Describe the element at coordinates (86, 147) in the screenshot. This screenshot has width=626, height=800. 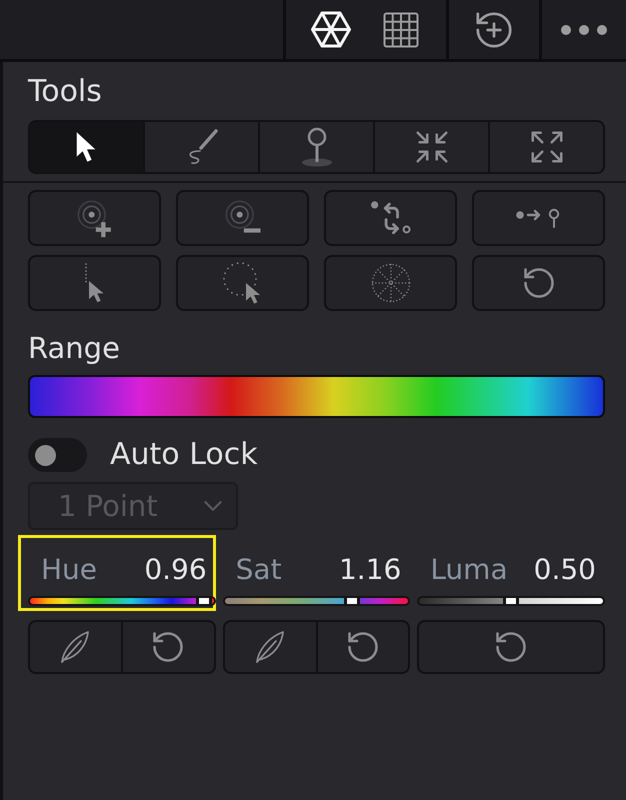
I see `tool-mode-button` at that location.